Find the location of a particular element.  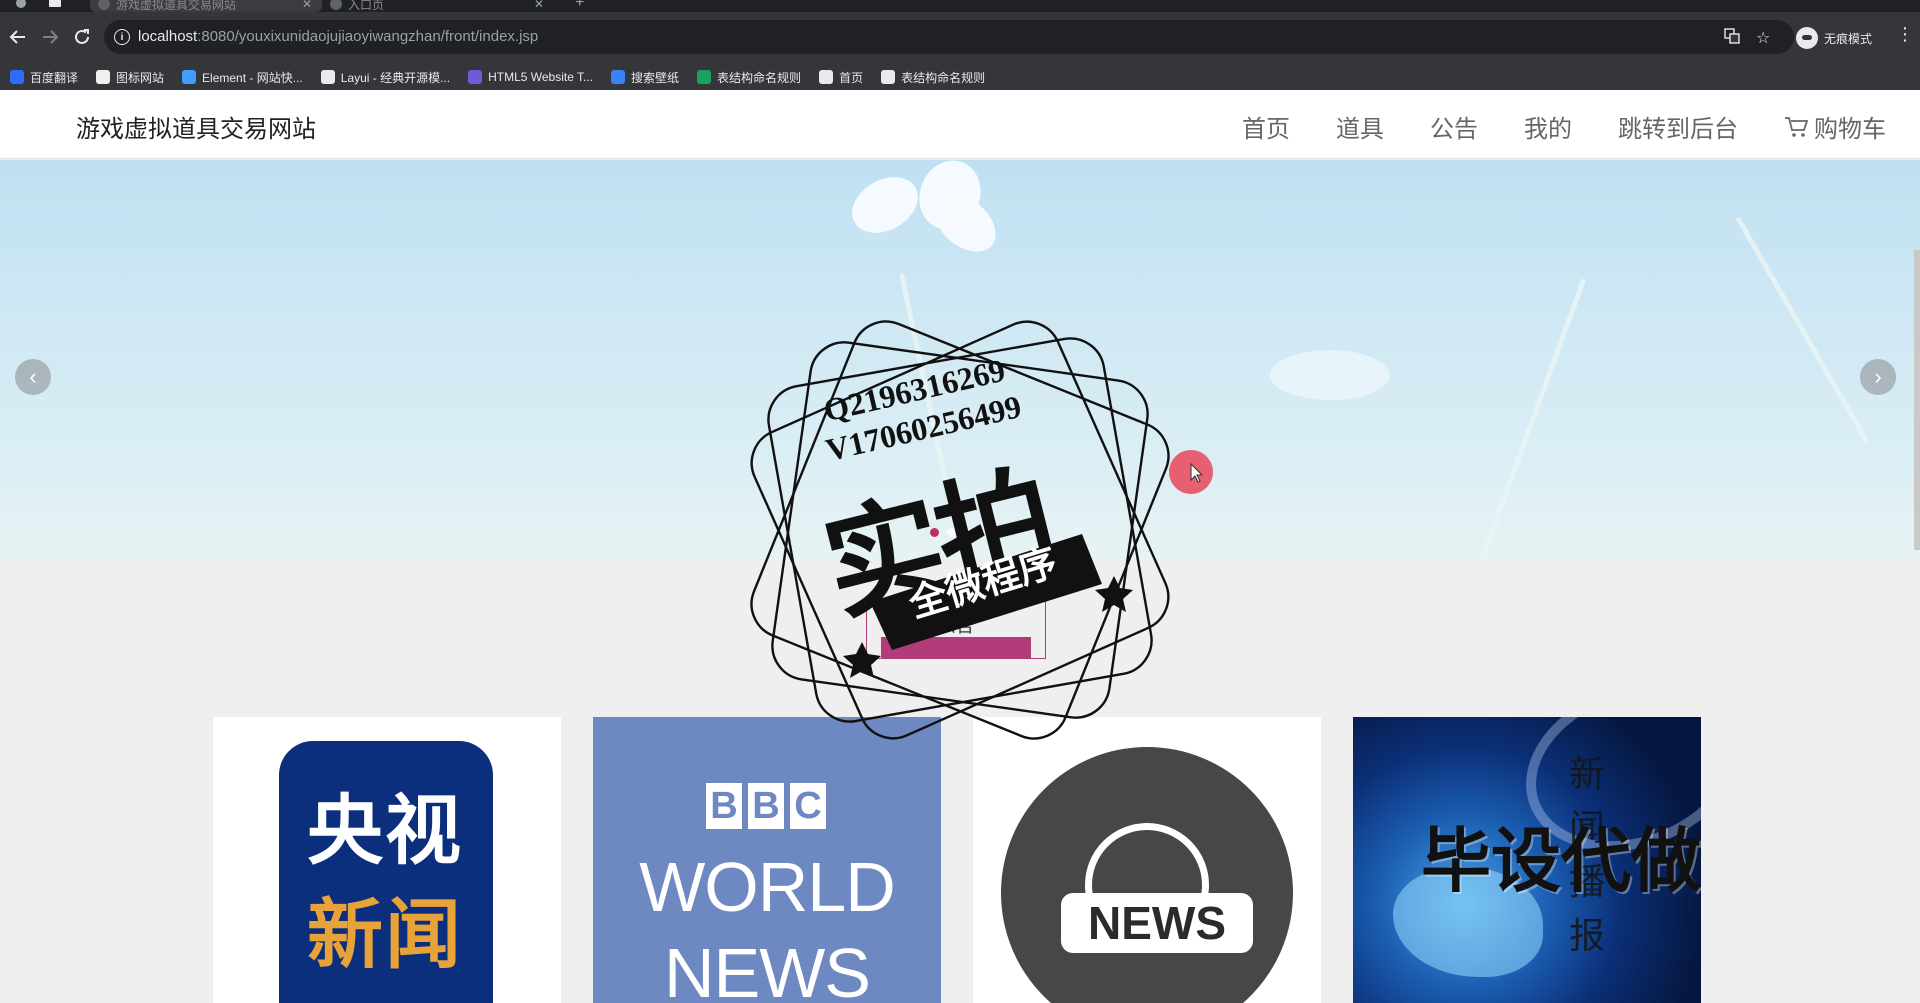

watermark-stamp: Q2196316269 V17060256499 实拍 全微程序 is located at coordinates (960, 530).